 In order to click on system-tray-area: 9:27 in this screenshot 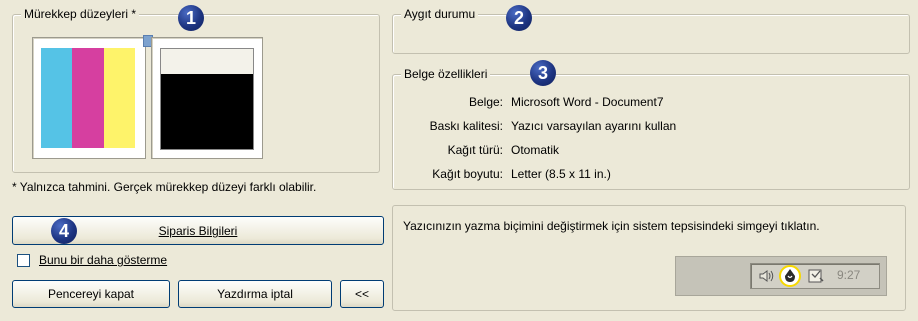, I will do `click(815, 276)`.